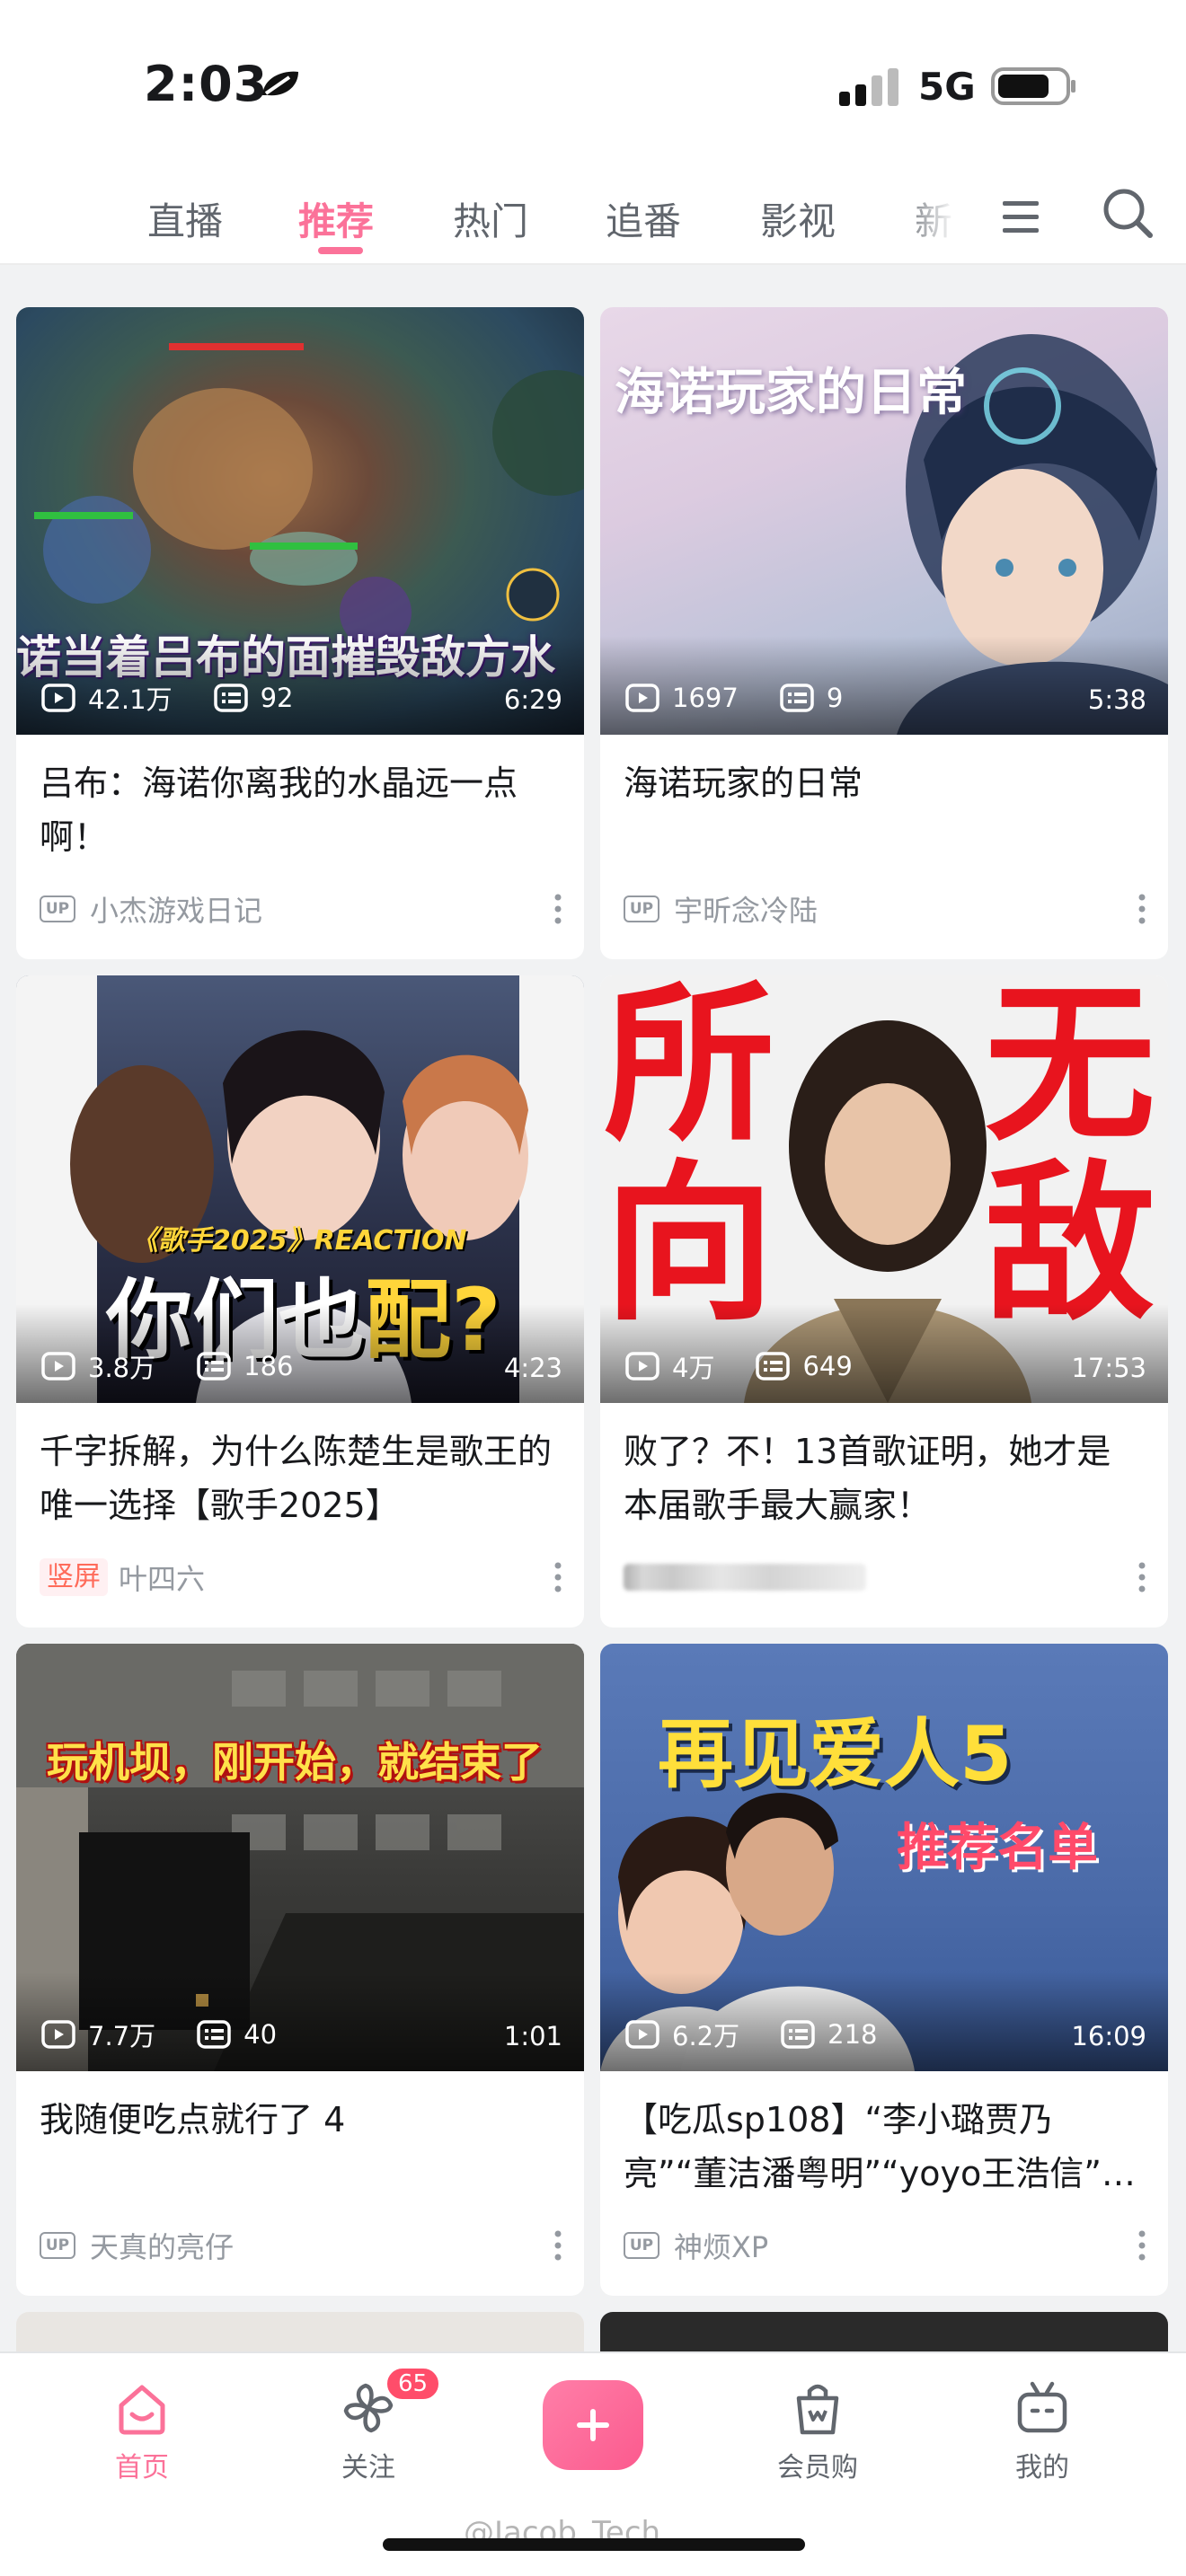  I want to click on blurred-author-name, so click(745, 1577).